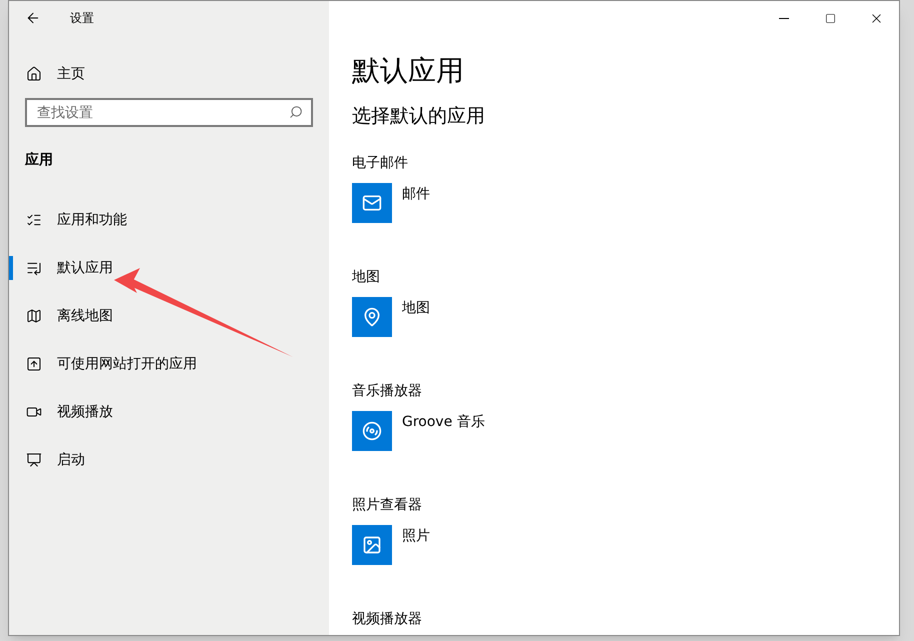 The height and width of the screenshot is (641, 914). I want to click on search-icon, so click(296, 112).